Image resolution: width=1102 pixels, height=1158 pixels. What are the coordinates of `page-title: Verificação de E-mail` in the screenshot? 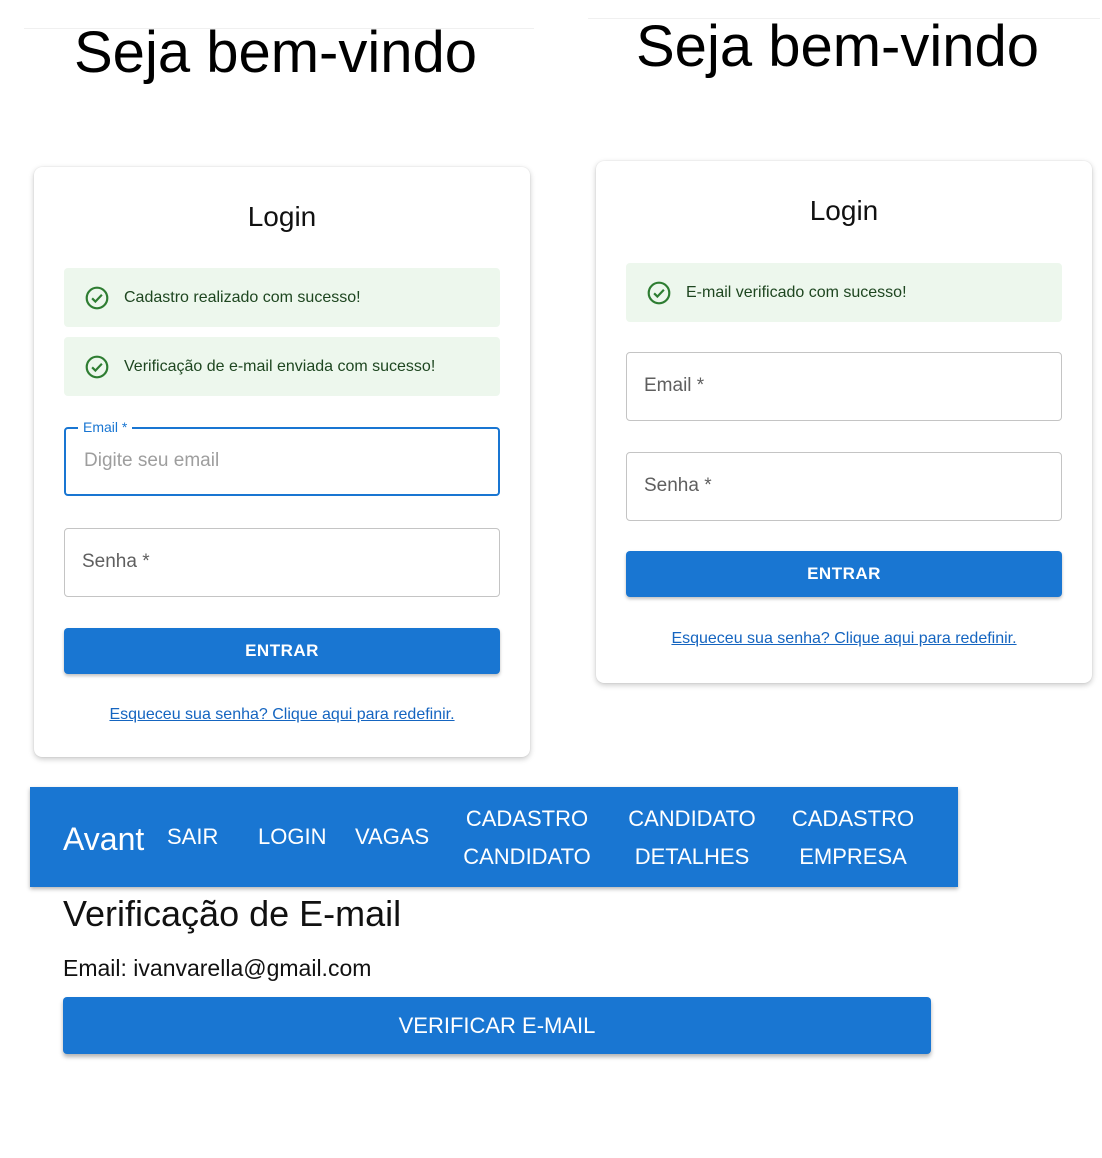 It's located at (232, 913).